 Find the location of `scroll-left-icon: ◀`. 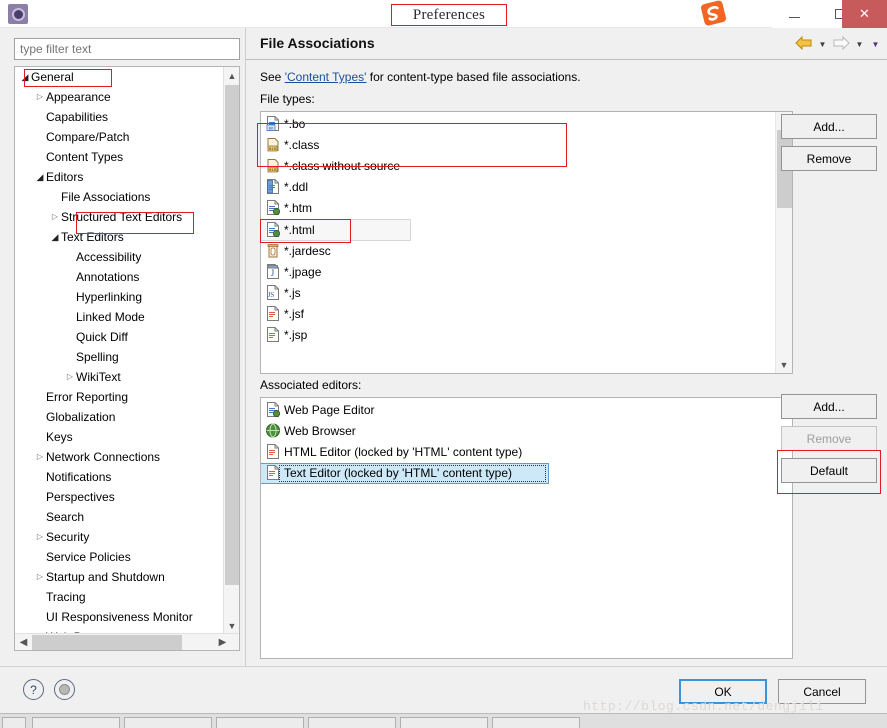

scroll-left-icon: ◀ is located at coordinates (23, 642).